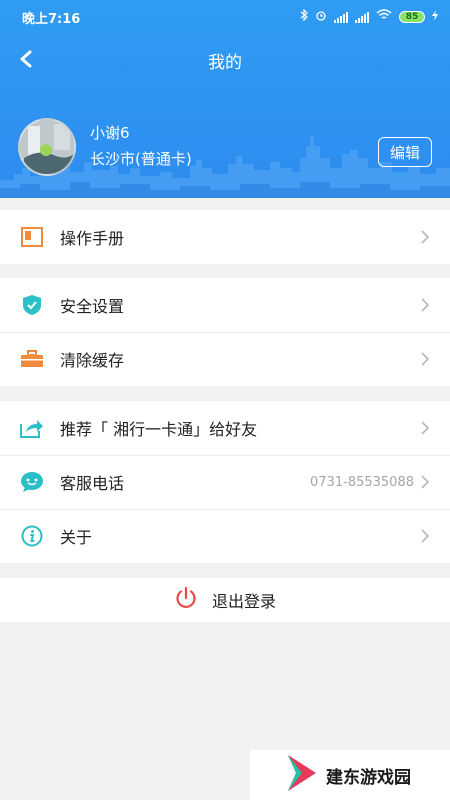 The height and width of the screenshot is (800, 450). Describe the element at coordinates (405, 152) in the screenshot. I see `edit-profile-button: 编辑` at that location.